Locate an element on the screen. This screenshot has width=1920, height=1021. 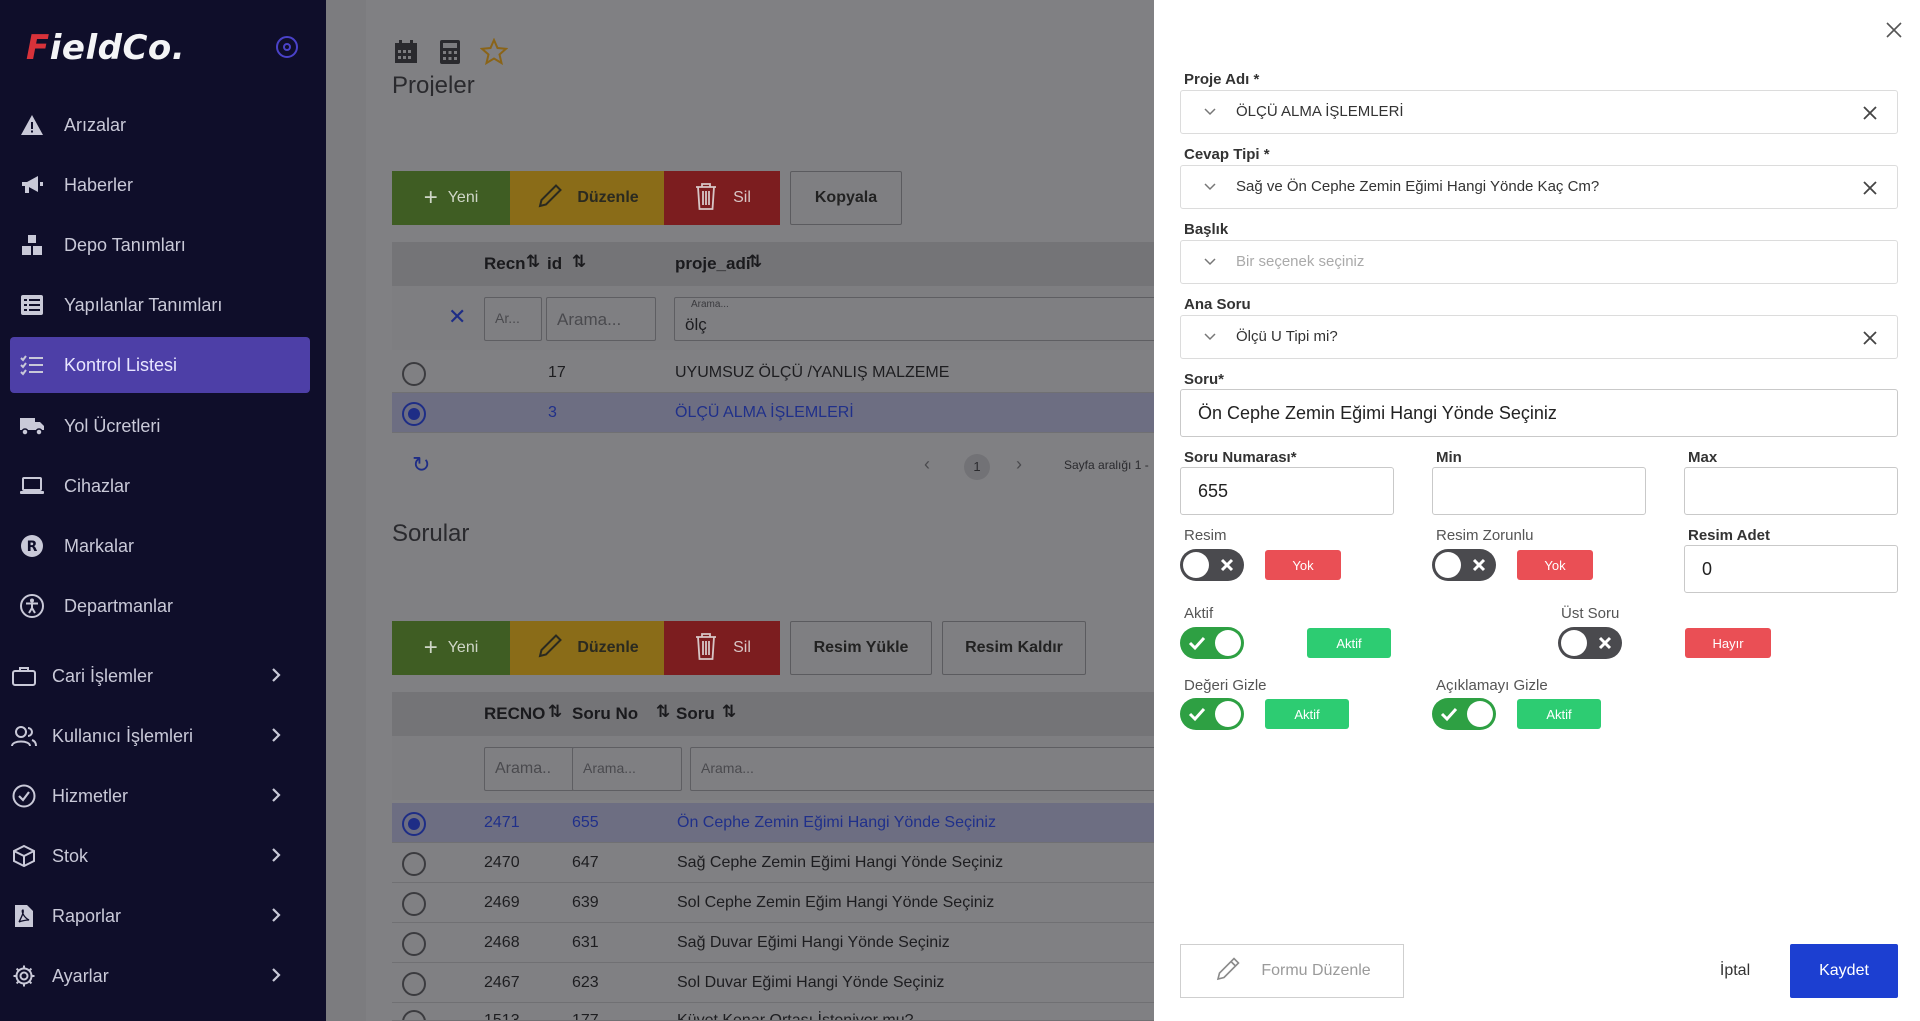
megaphone-icon is located at coordinates (32, 185).